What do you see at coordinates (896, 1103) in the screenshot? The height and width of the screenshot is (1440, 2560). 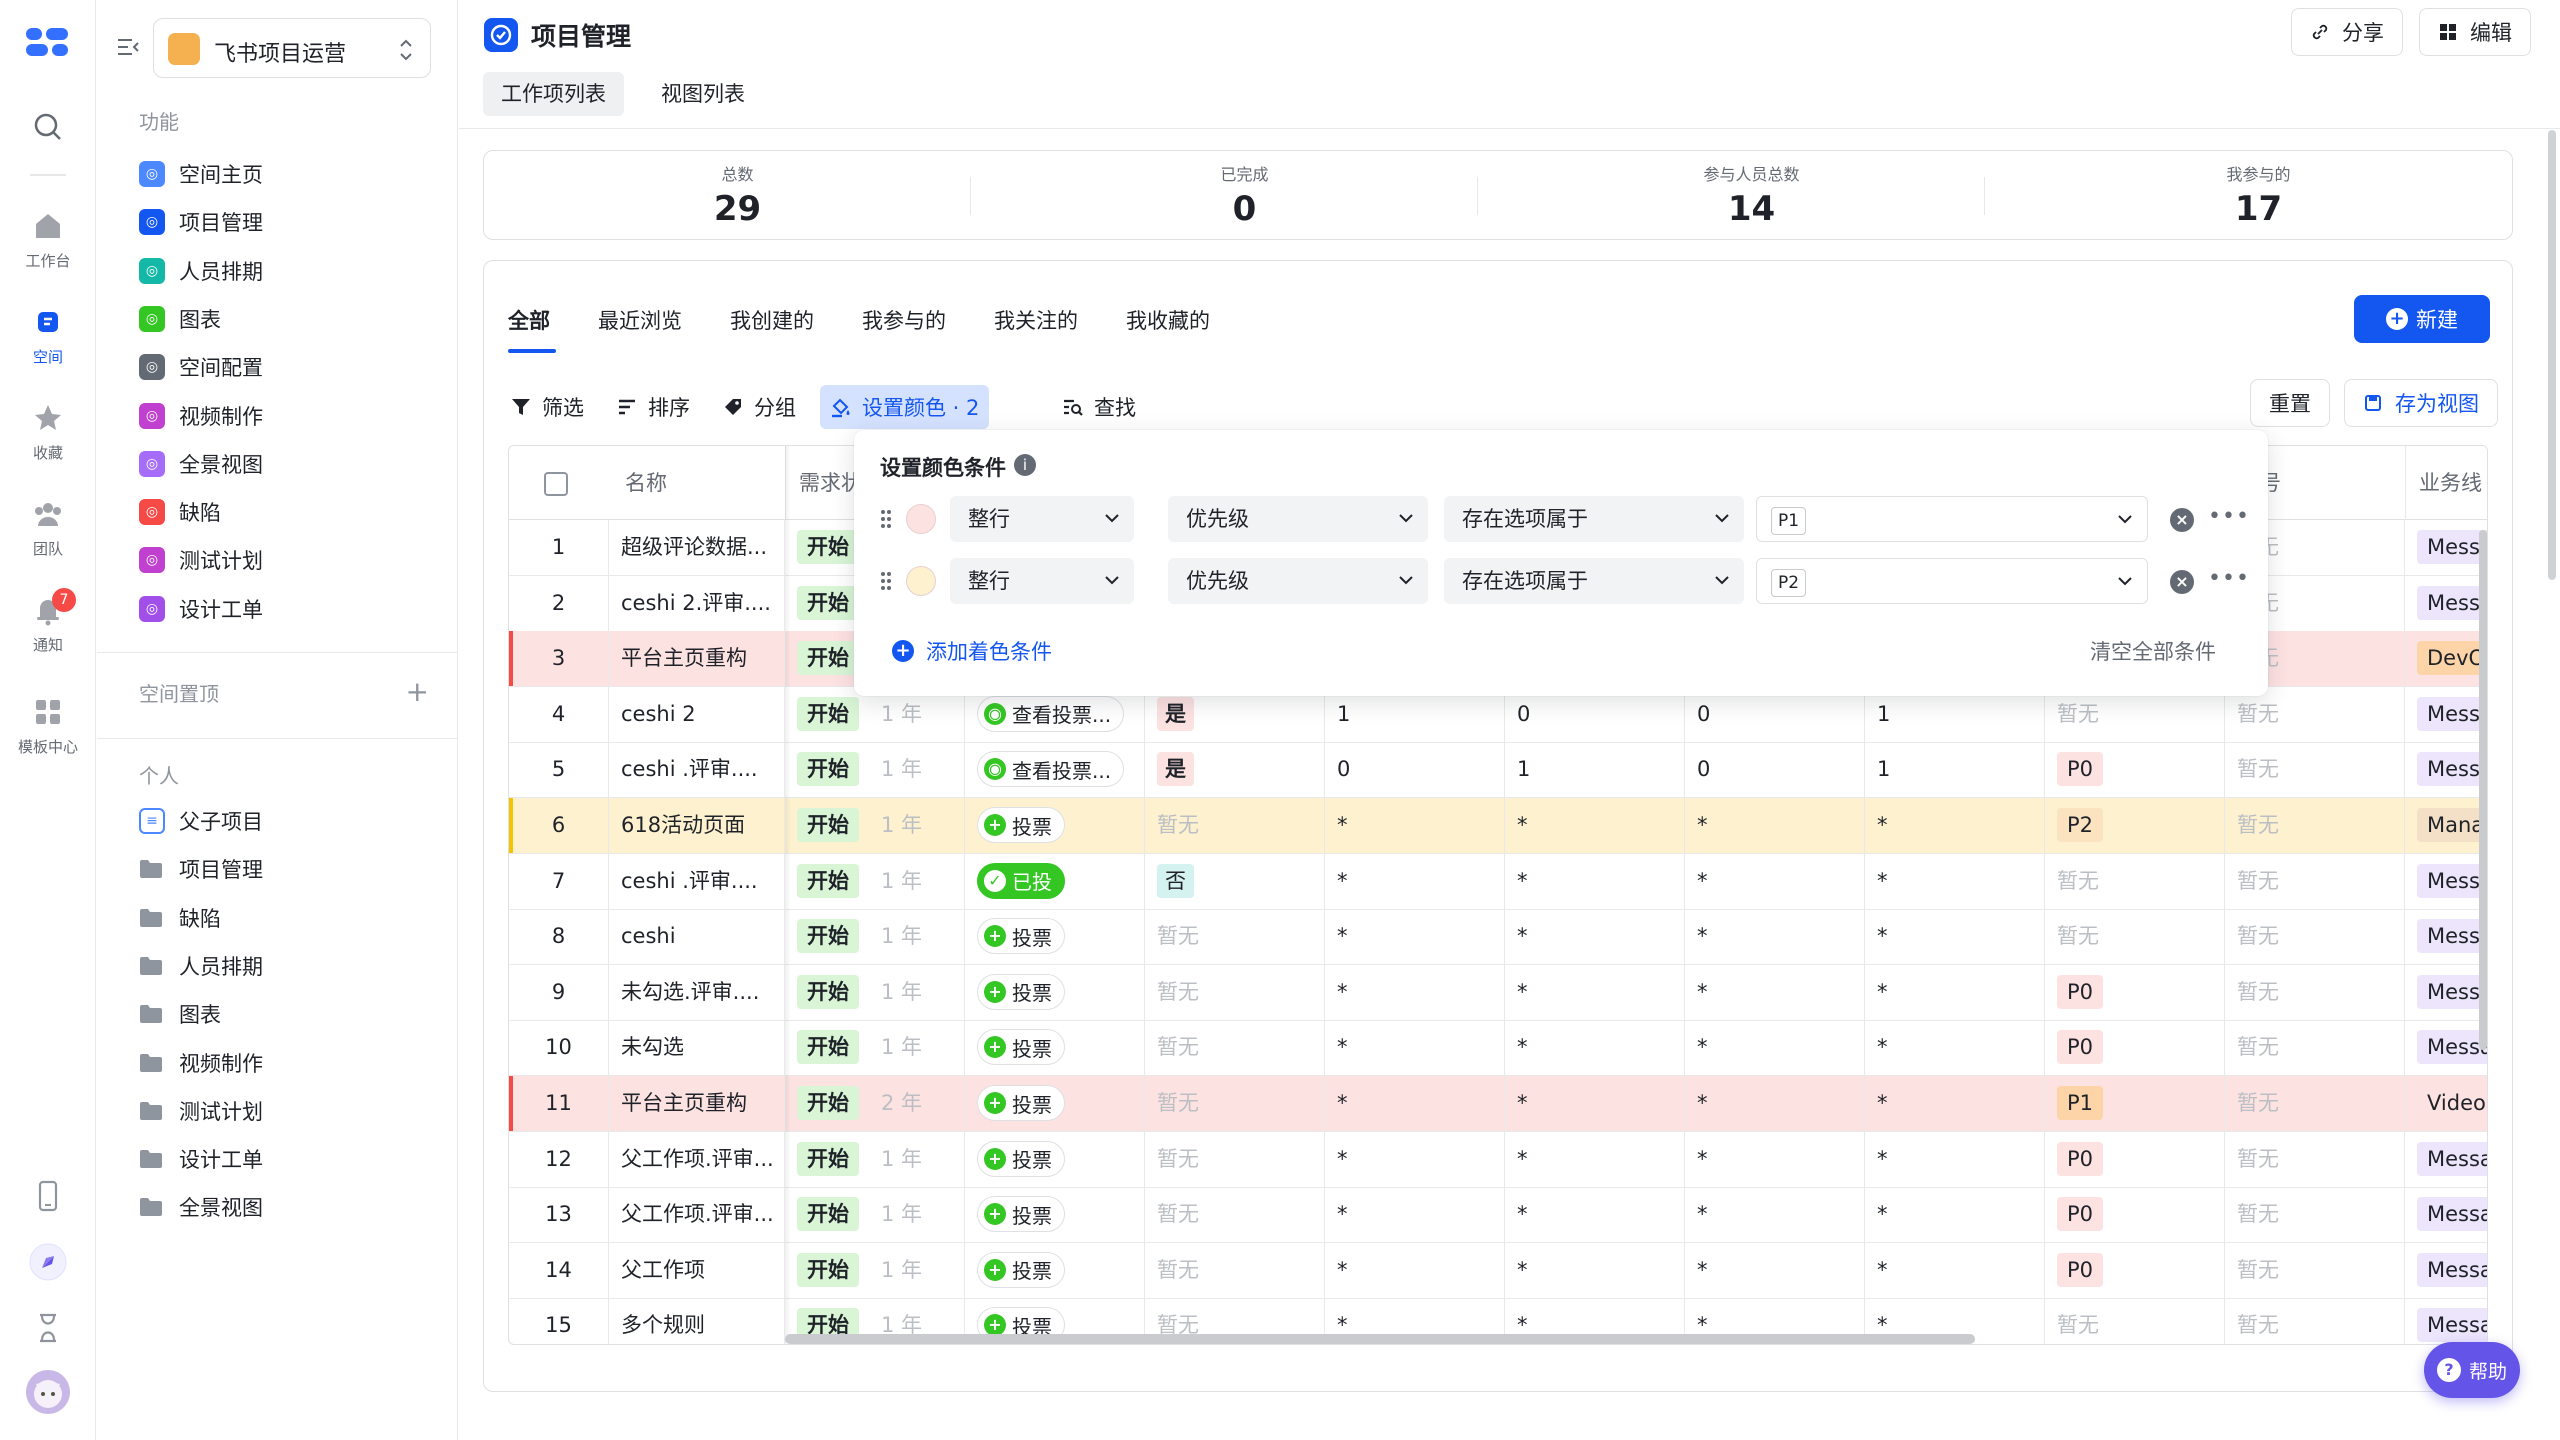 I see `duration-cell: 2 年` at bounding box center [896, 1103].